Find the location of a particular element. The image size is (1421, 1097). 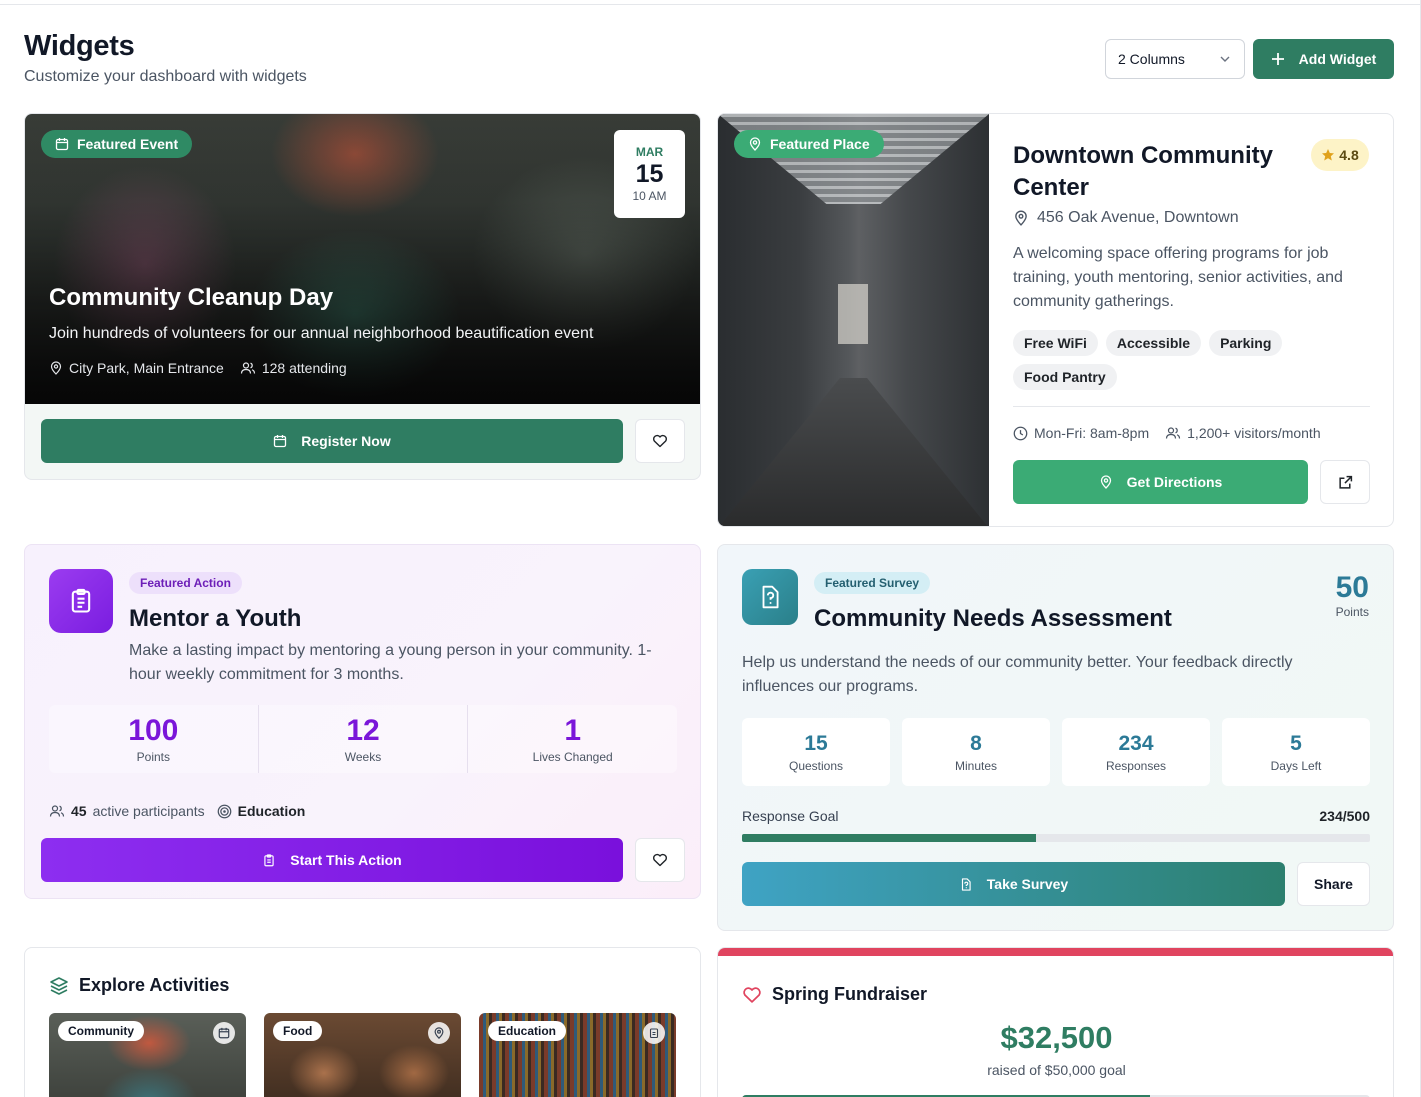

place-title: Downtown Community Center is located at coordinates (1143, 171).